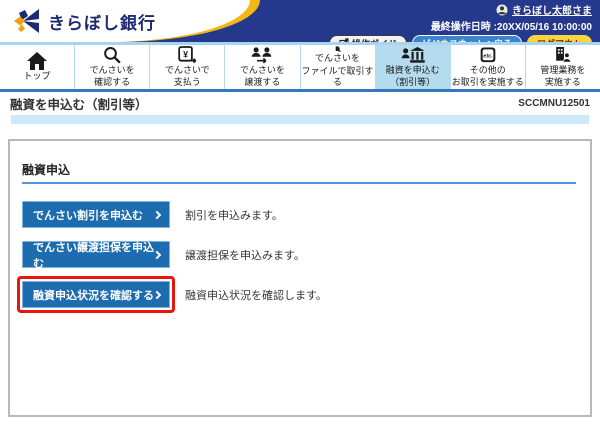  Describe the element at coordinates (488, 67) in the screenshot. I see `tab-other-transactions: etc. その他の お取引を実施する` at that location.